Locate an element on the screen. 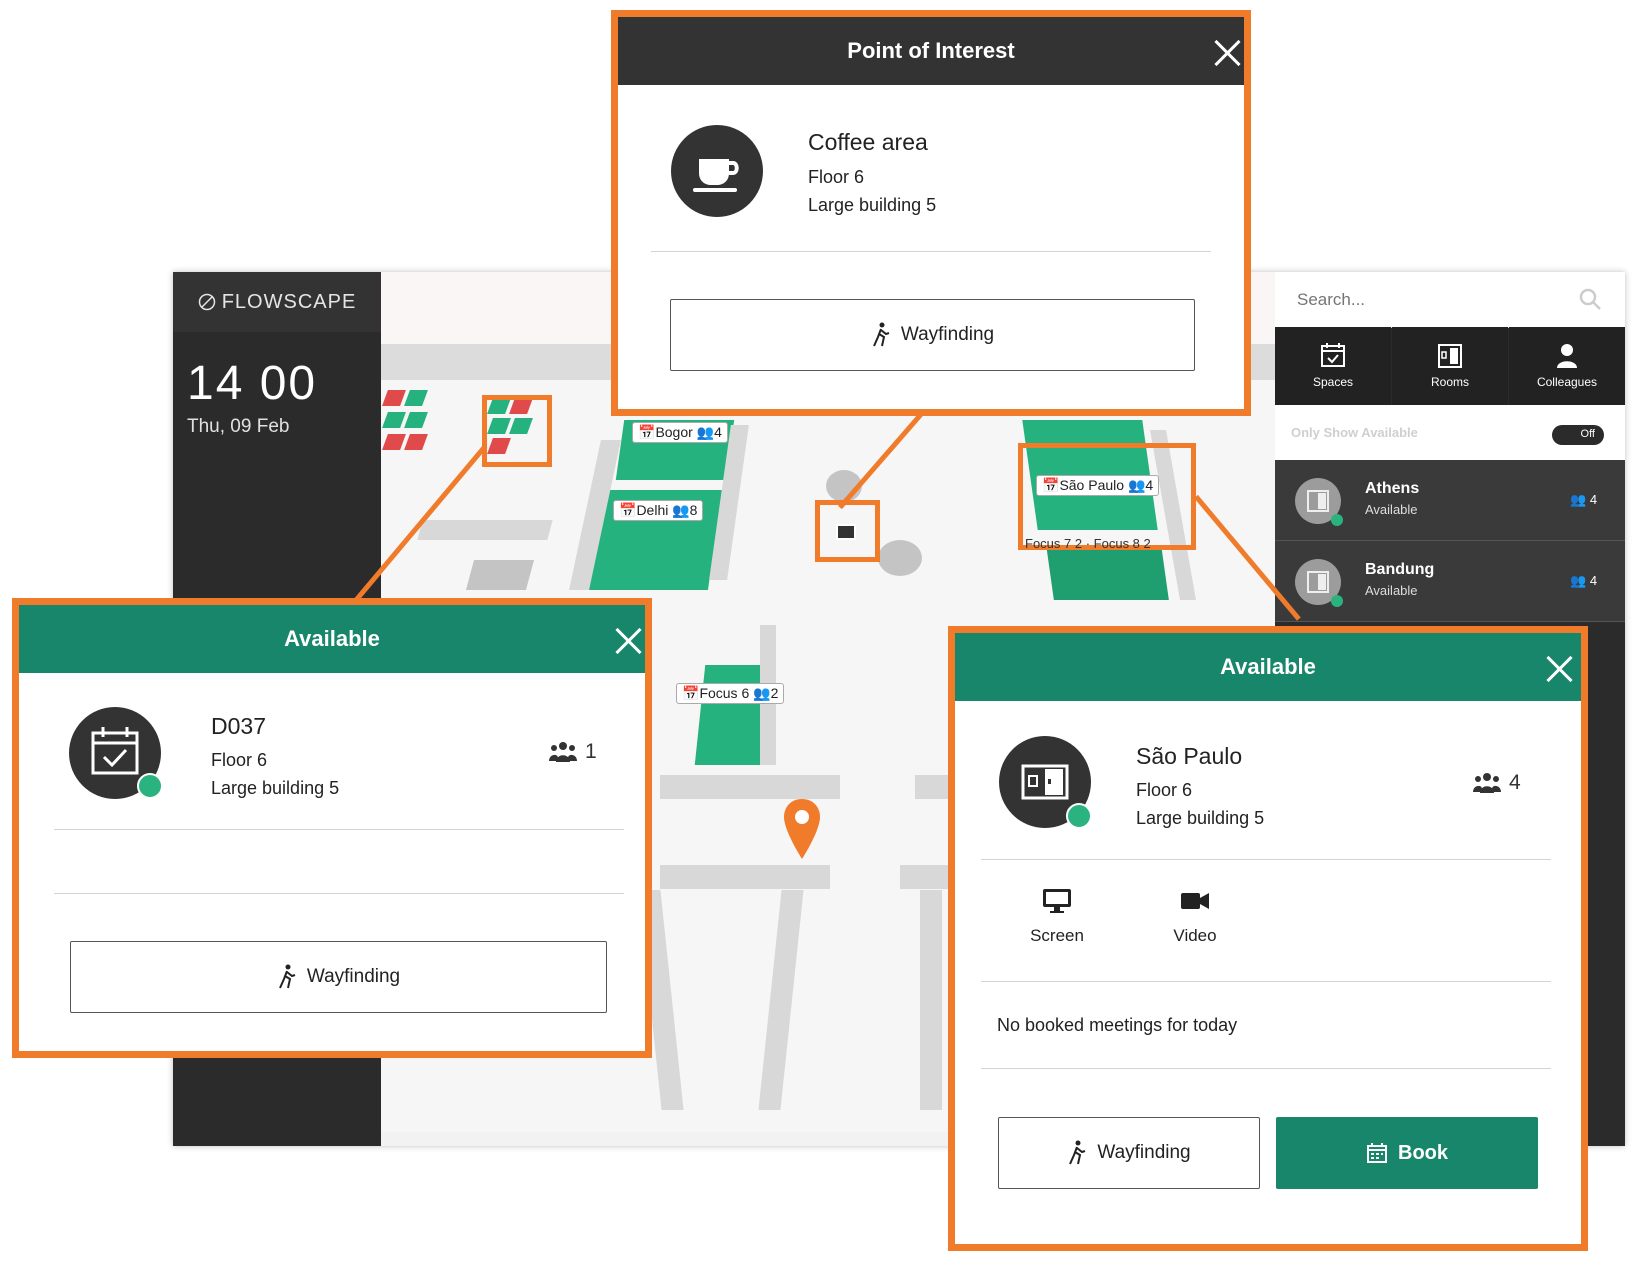  tab-spaces: Spaces is located at coordinates (1333, 366).